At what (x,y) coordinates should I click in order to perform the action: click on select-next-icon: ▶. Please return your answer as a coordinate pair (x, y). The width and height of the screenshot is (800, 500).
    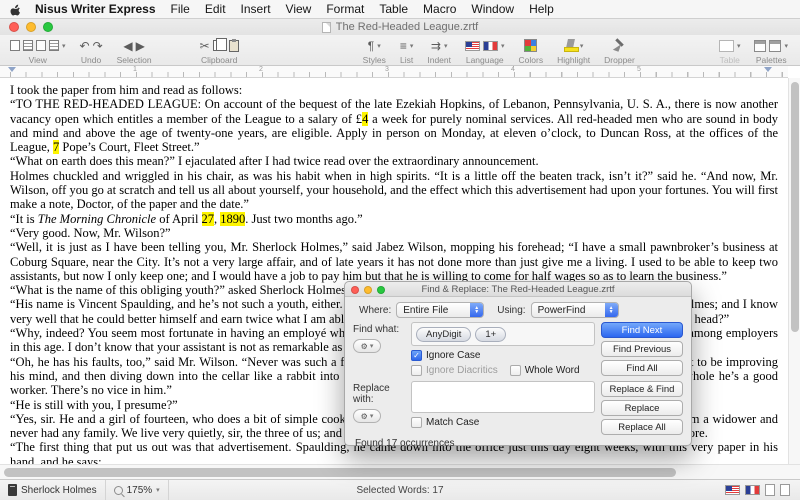
    Looking at the image, I should click on (140, 46).